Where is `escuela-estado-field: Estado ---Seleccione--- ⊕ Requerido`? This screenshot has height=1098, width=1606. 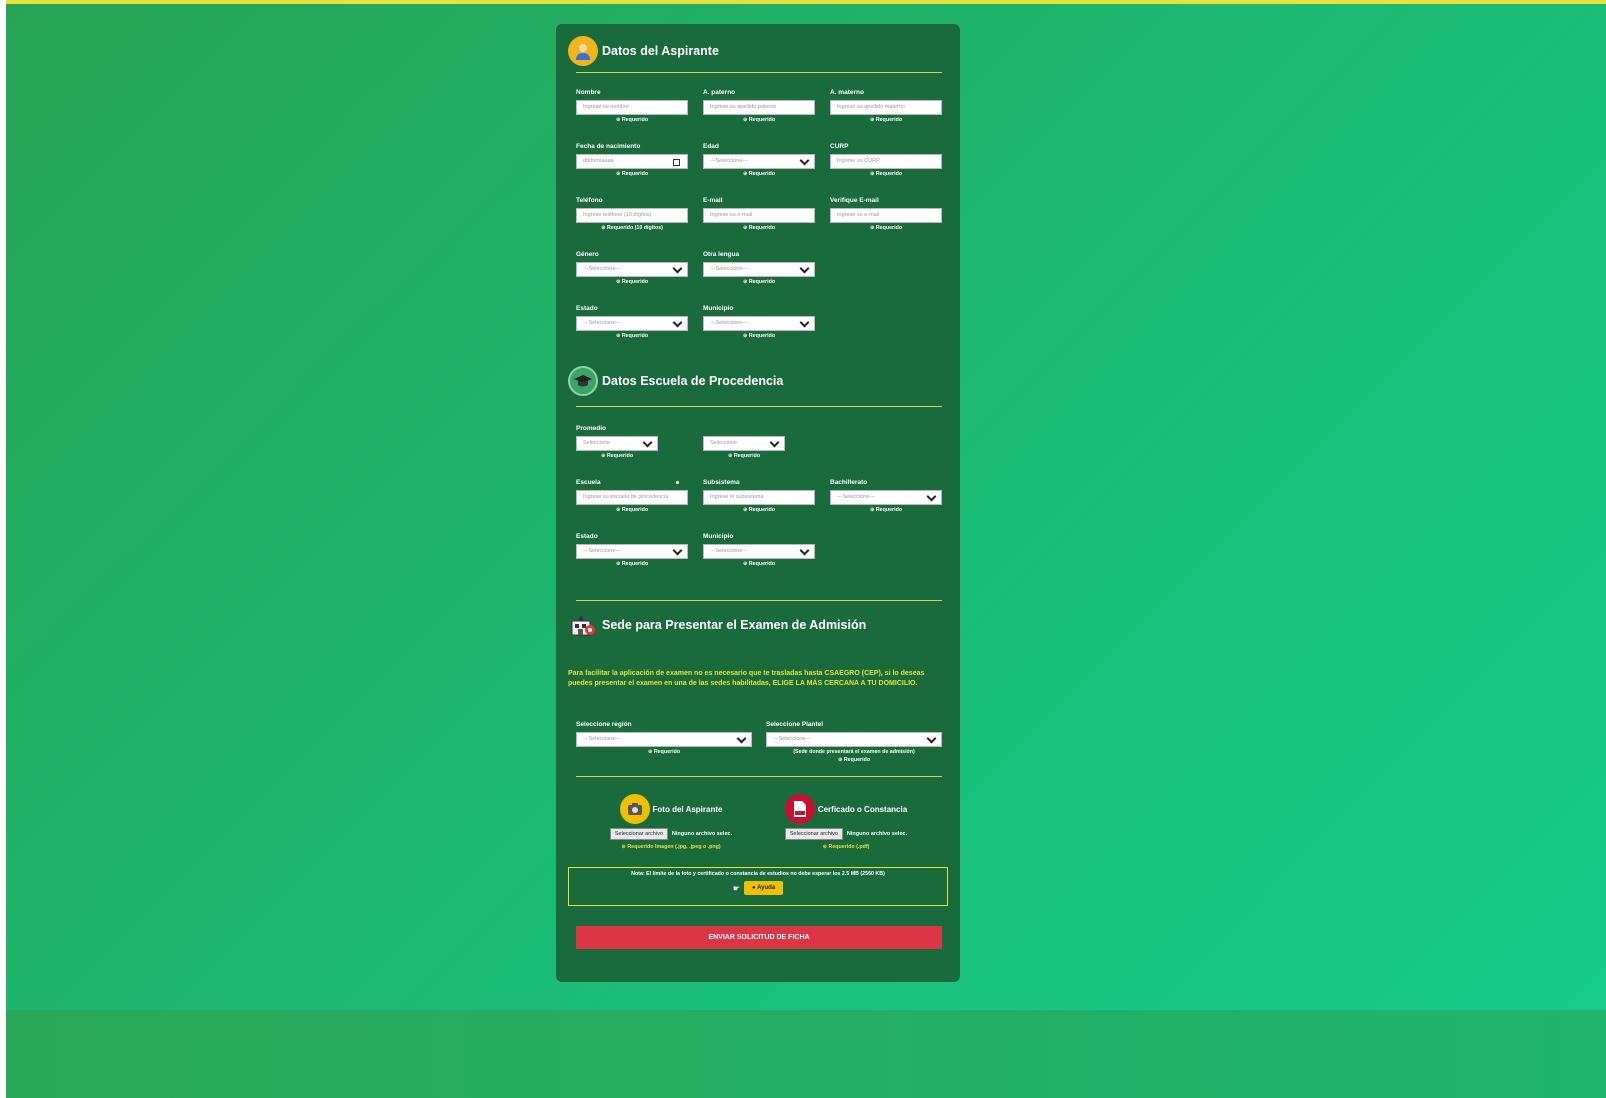 escuela-estado-field: Estado ---Seleccione--- ⊕ Requerido is located at coordinates (632, 549).